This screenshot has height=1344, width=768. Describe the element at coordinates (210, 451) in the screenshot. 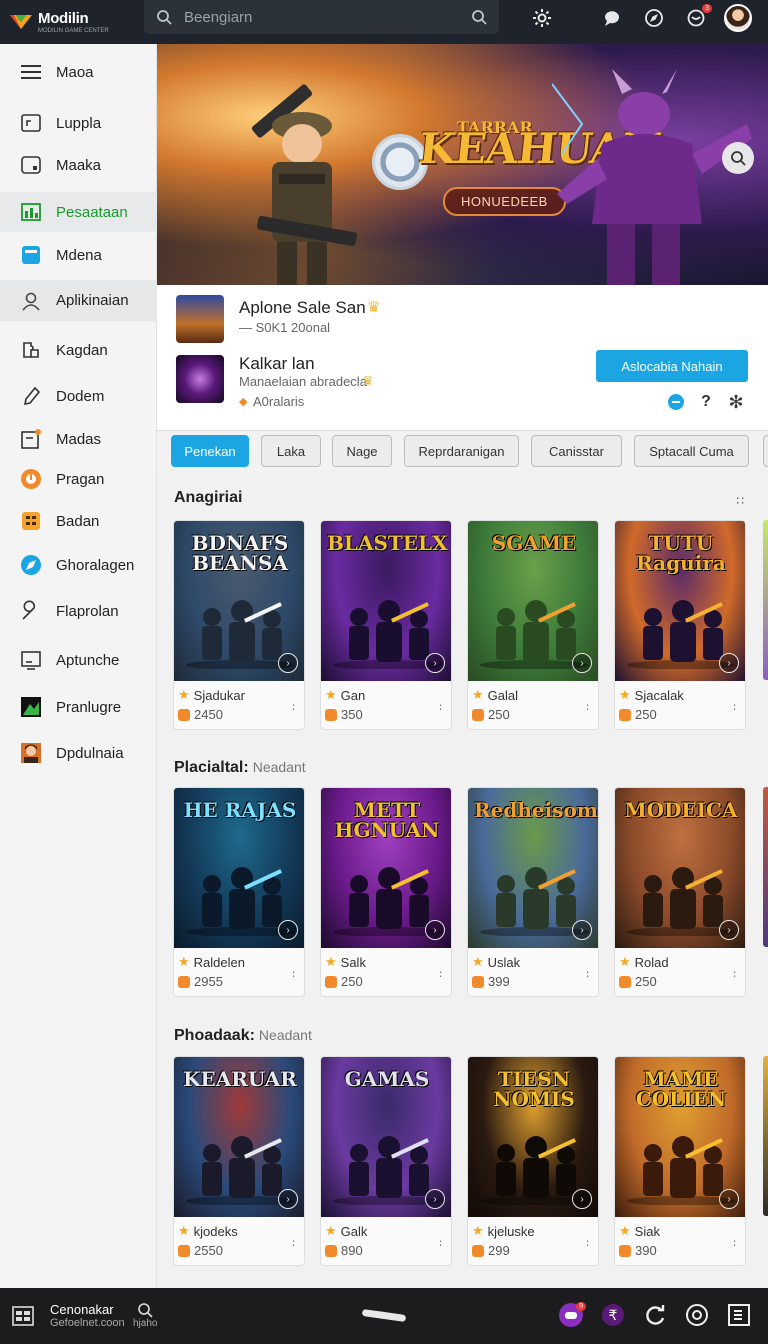

I see `chip-penekan: Penekan` at that location.